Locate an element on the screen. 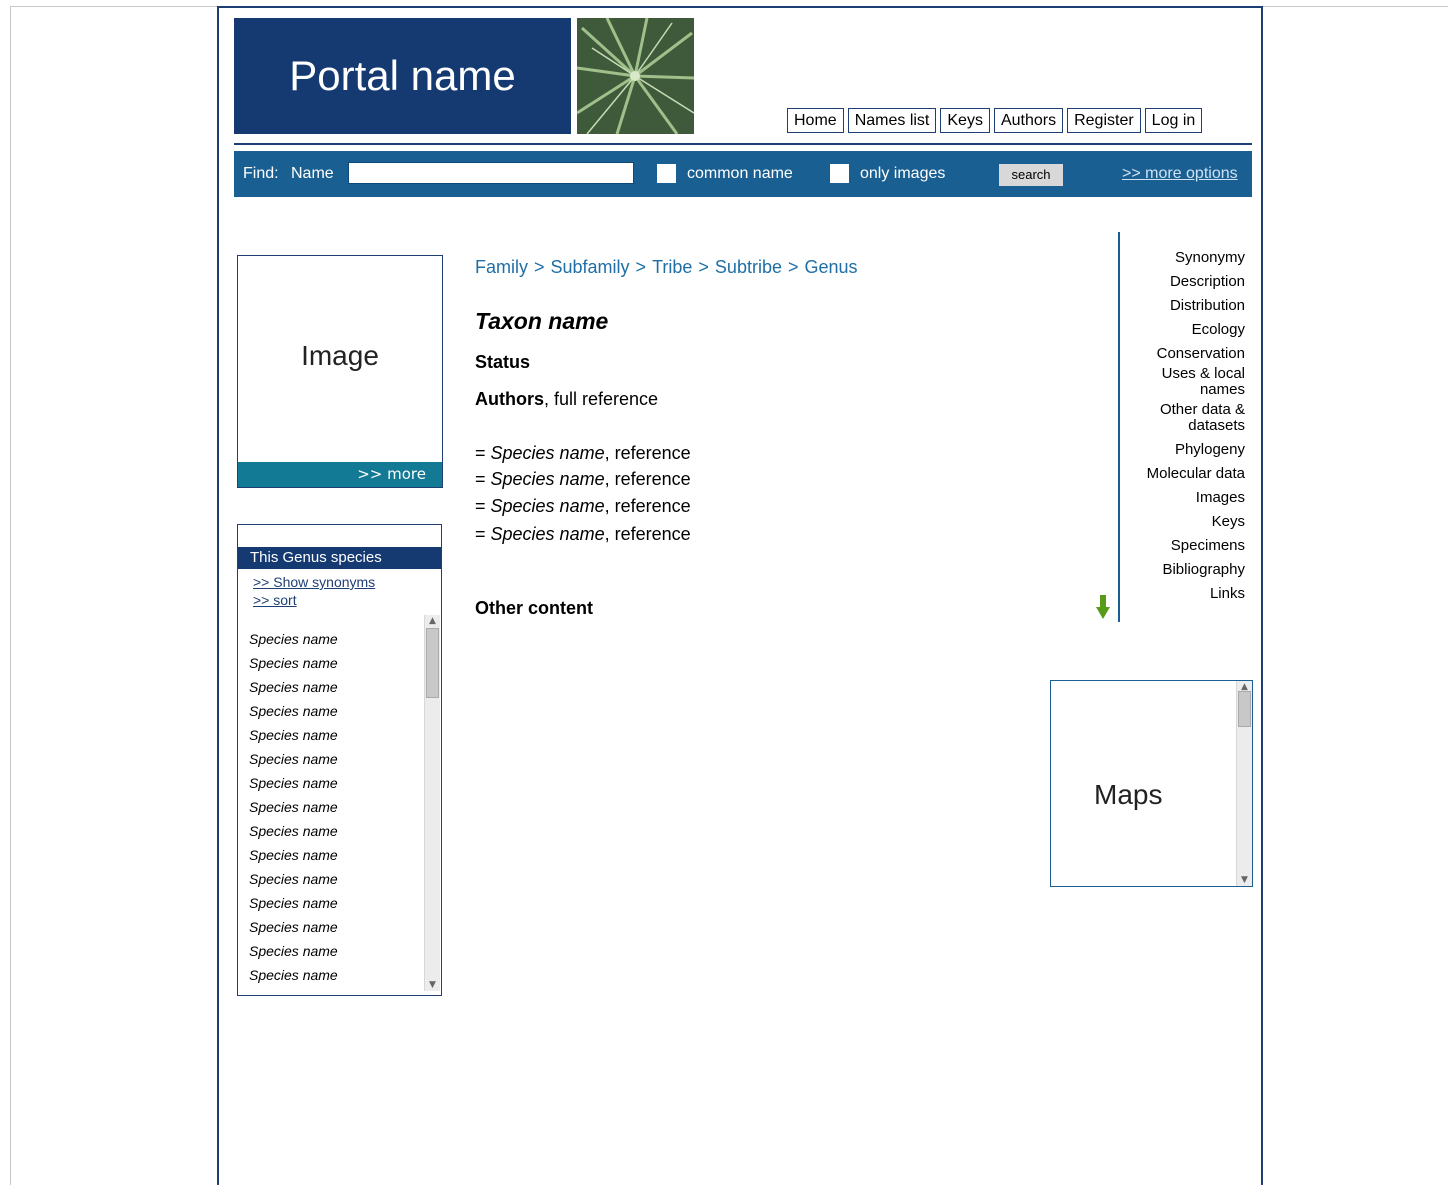 This screenshot has height=1185, width=1448. full-reference: , full reference is located at coordinates (601, 399).